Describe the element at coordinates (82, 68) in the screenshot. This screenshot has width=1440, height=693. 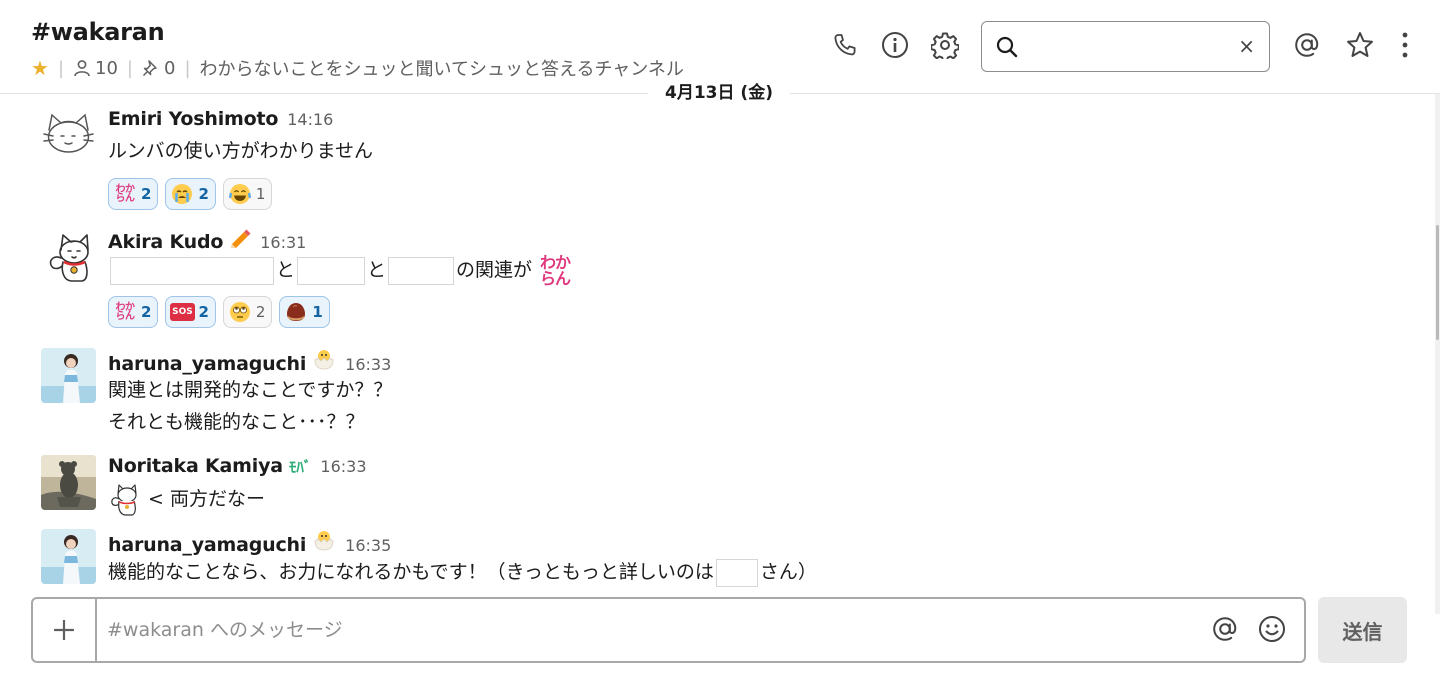
I see `person-icon` at that location.